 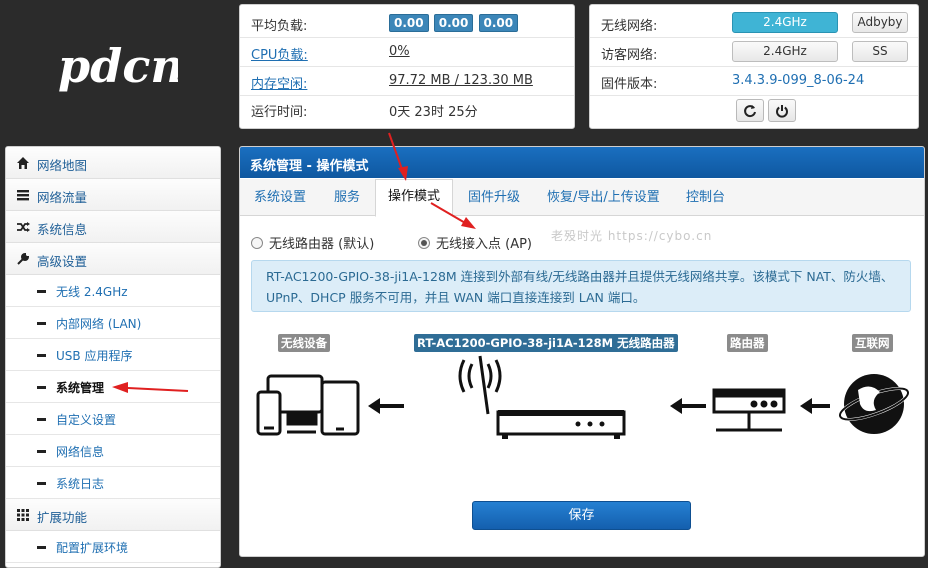 I want to click on main-header: 系统管理 - 操作模式, so click(x=582, y=162).